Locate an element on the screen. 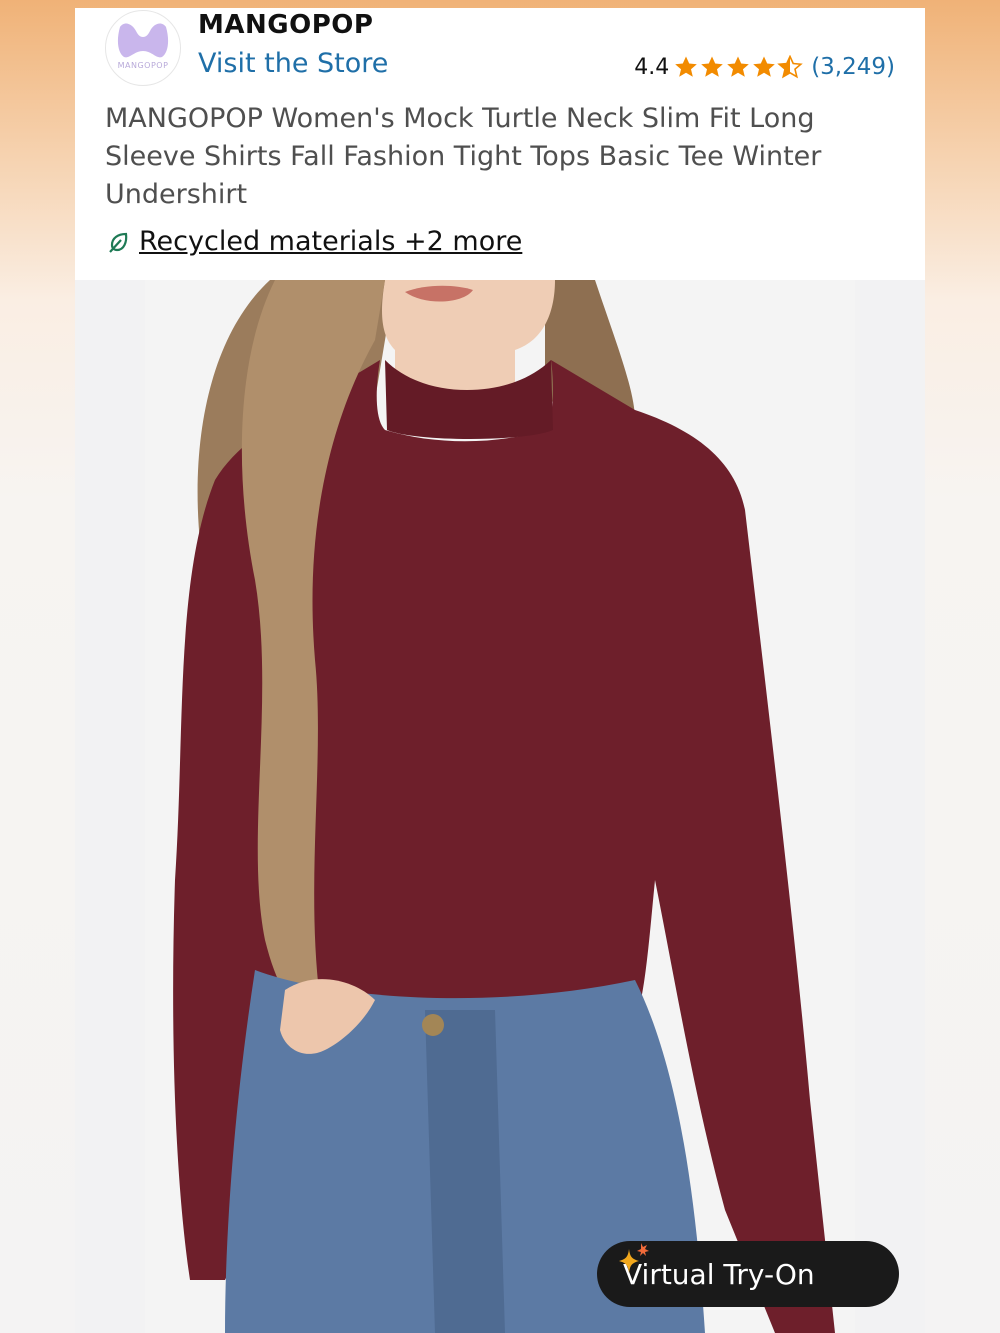  sparkle-icon is located at coordinates (634, 1258).